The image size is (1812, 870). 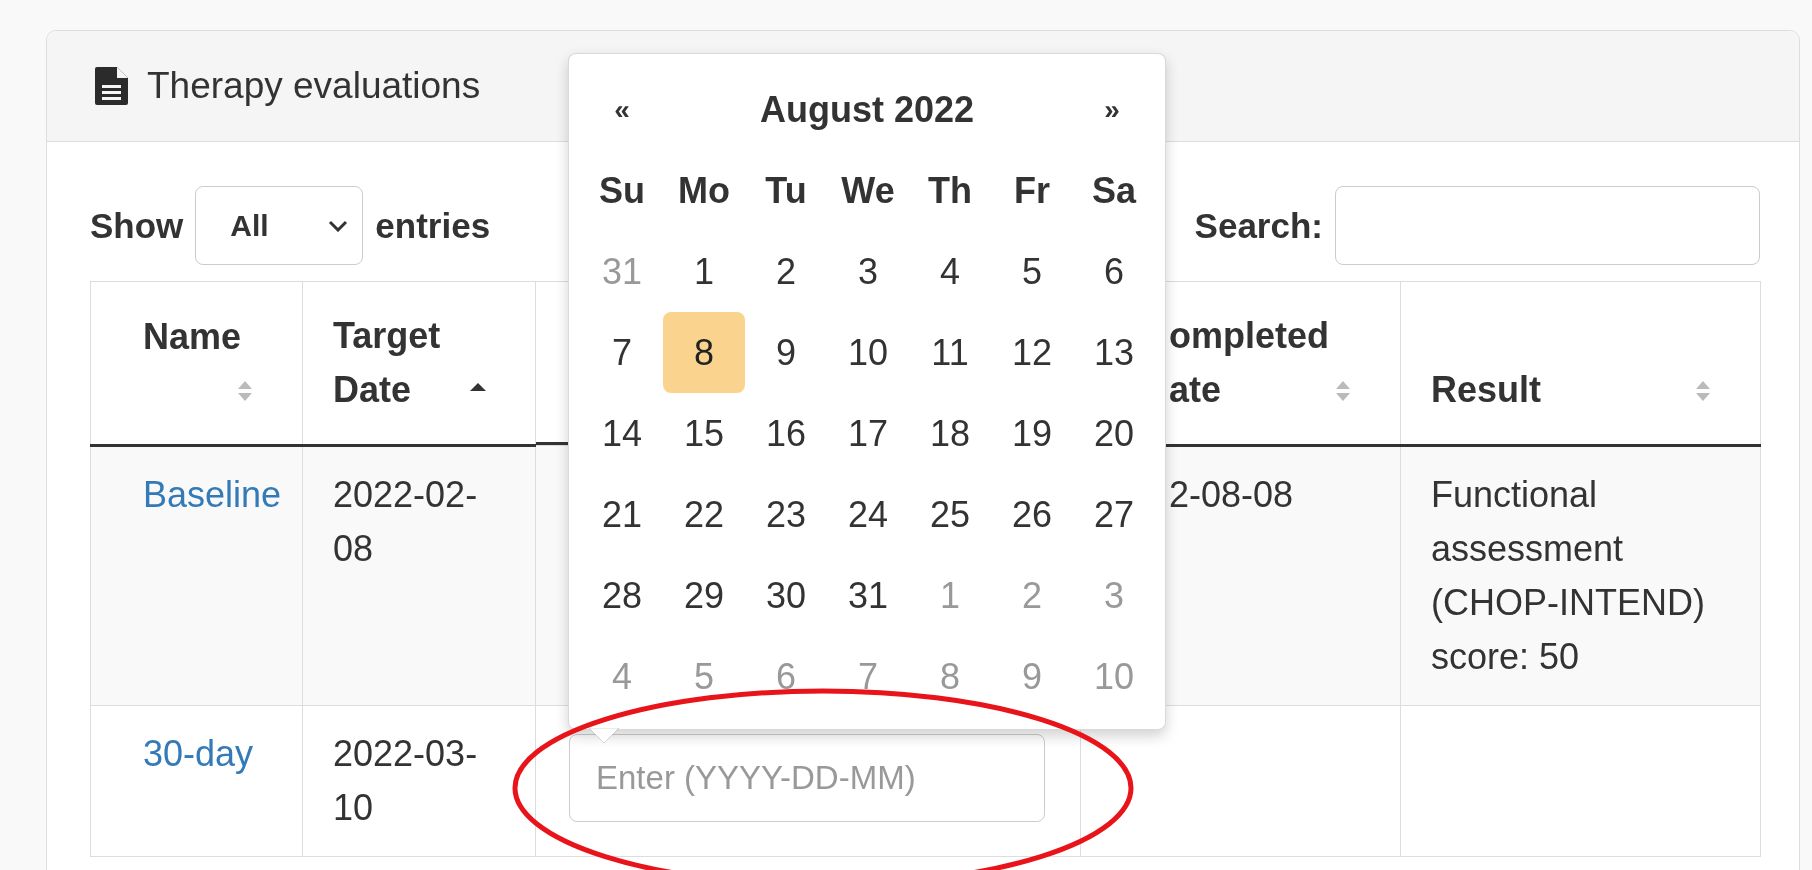 I want to click on evaluation-link: 30-day, so click(x=198, y=753).